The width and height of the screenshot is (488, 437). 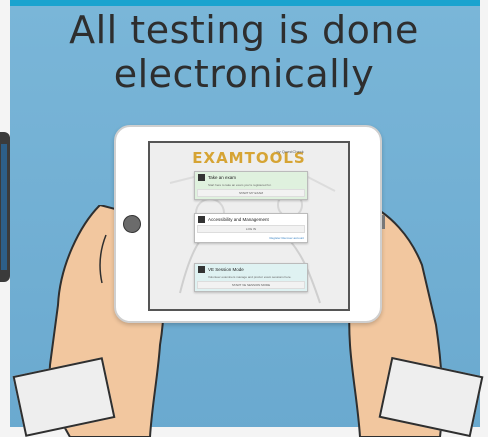 I want to click on logo-byline: · by QuestCheck, so click(x=289, y=151).